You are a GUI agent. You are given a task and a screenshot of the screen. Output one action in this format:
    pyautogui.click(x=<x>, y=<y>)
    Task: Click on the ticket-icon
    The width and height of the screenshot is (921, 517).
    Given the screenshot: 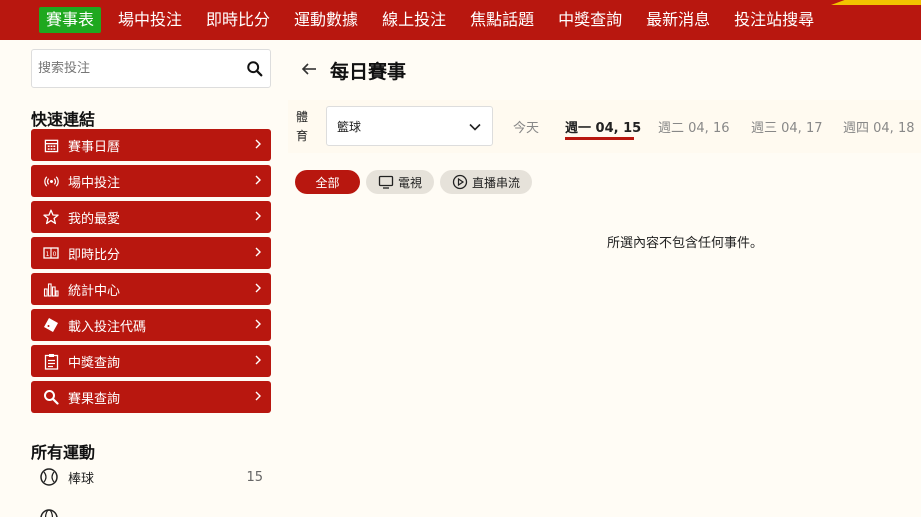 What is the action you would take?
    pyautogui.click(x=51, y=325)
    